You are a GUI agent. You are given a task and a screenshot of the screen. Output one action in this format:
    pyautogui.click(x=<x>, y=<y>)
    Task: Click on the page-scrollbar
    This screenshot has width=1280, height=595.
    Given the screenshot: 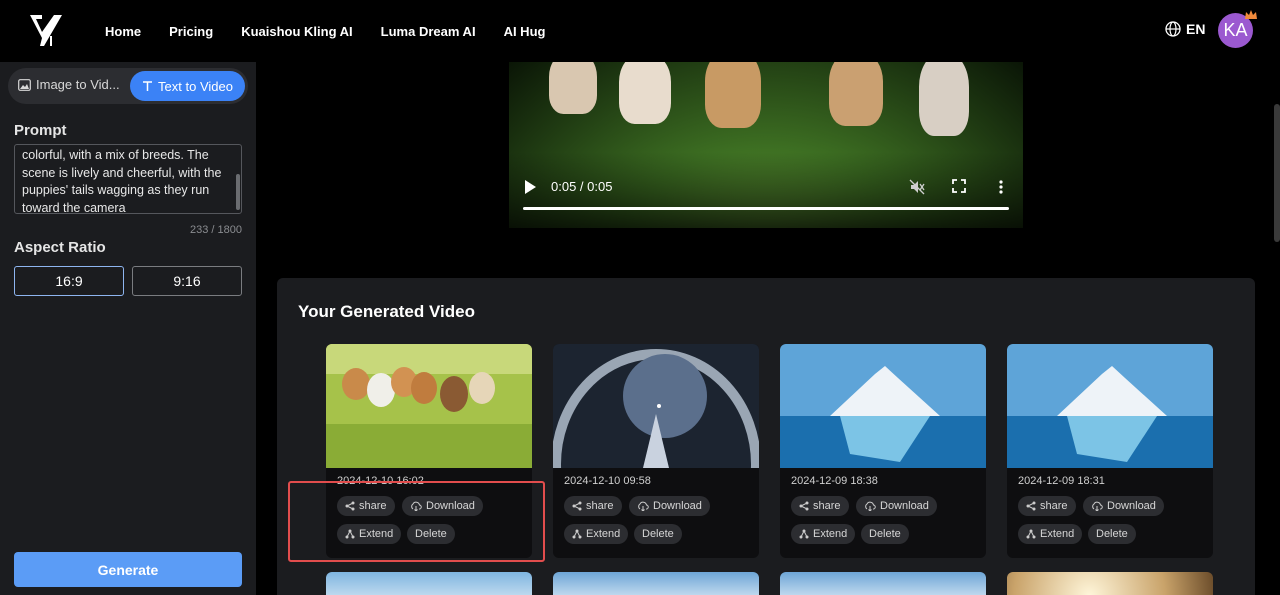 What is the action you would take?
    pyautogui.click(x=1277, y=173)
    